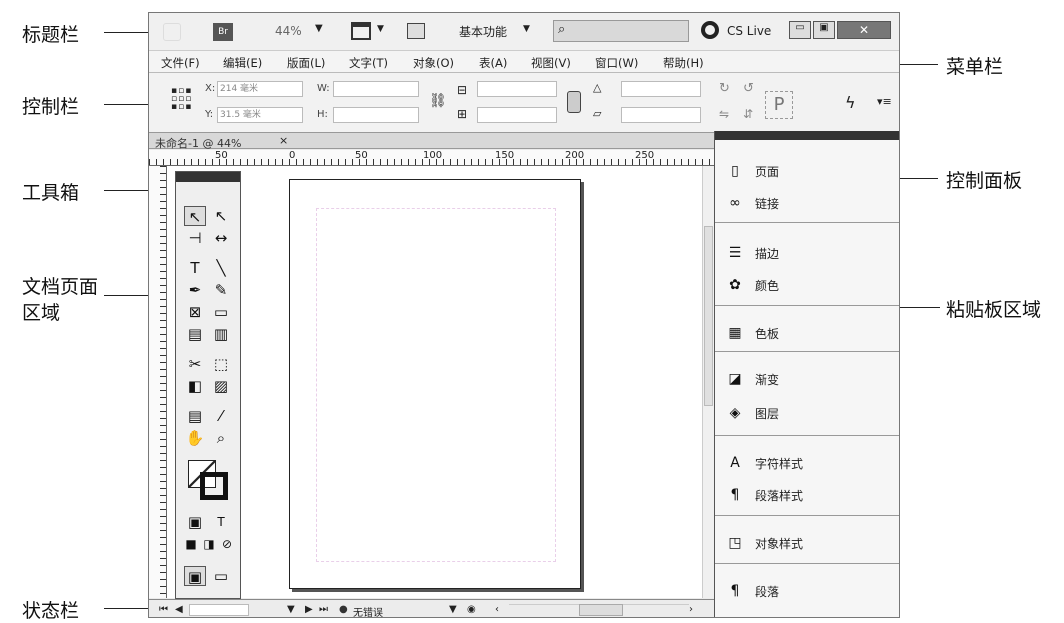  Describe the element at coordinates (158, 382) in the screenshot. I see `vertical-ruler` at that location.